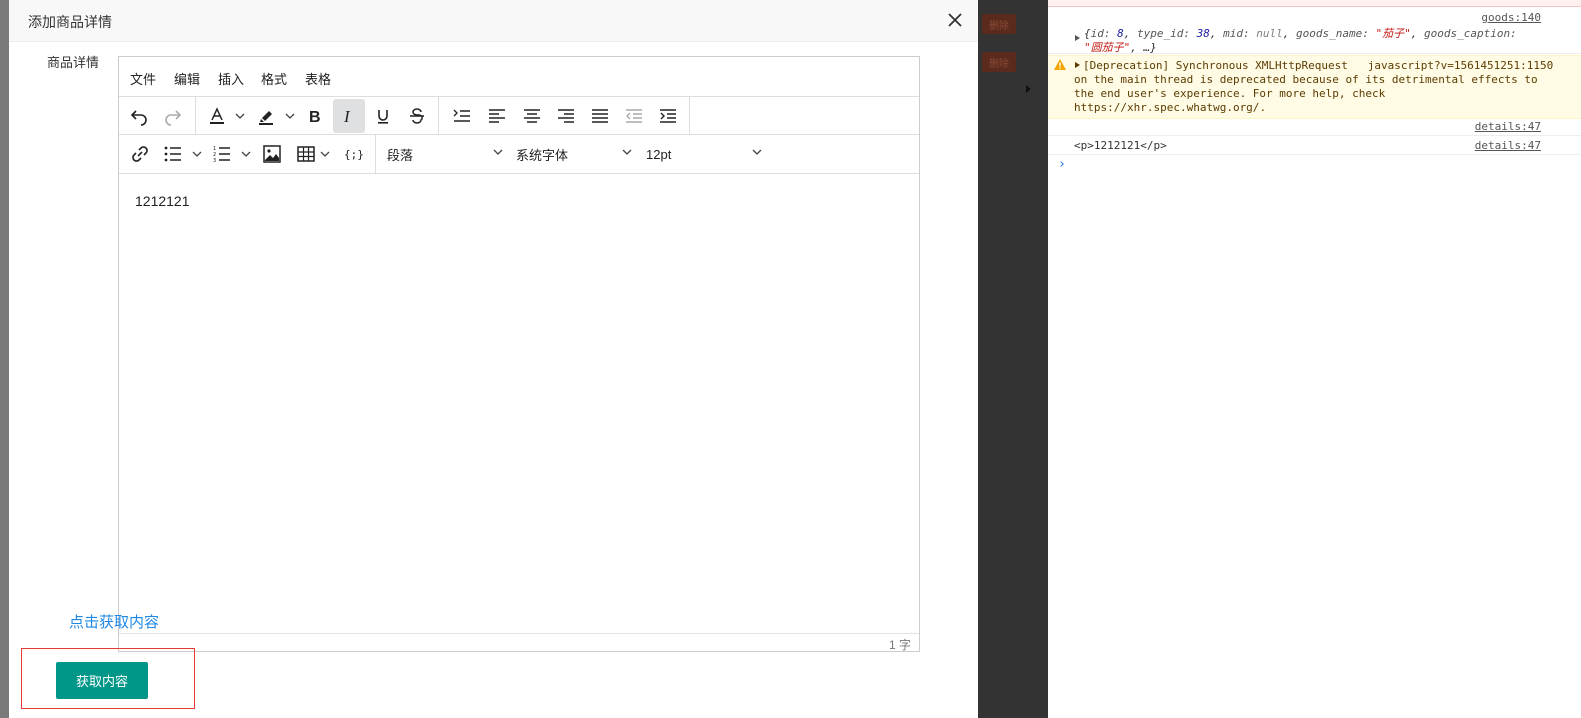 The image size is (1581, 718). Describe the element at coordinates (325, 154) in the screenshot. I see `table-chevron-down-icon` at that location.